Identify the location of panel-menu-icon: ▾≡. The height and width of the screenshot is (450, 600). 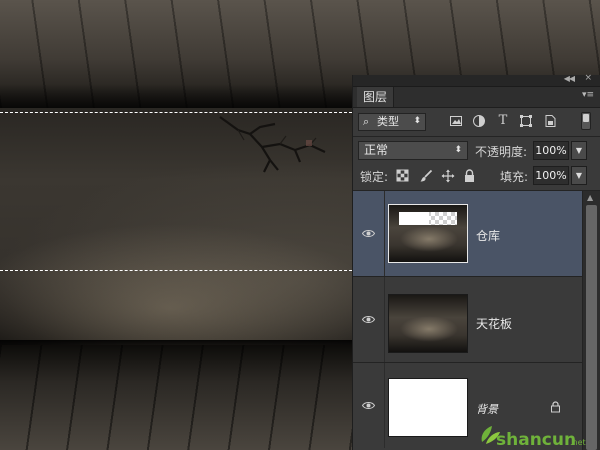
(588, 95).